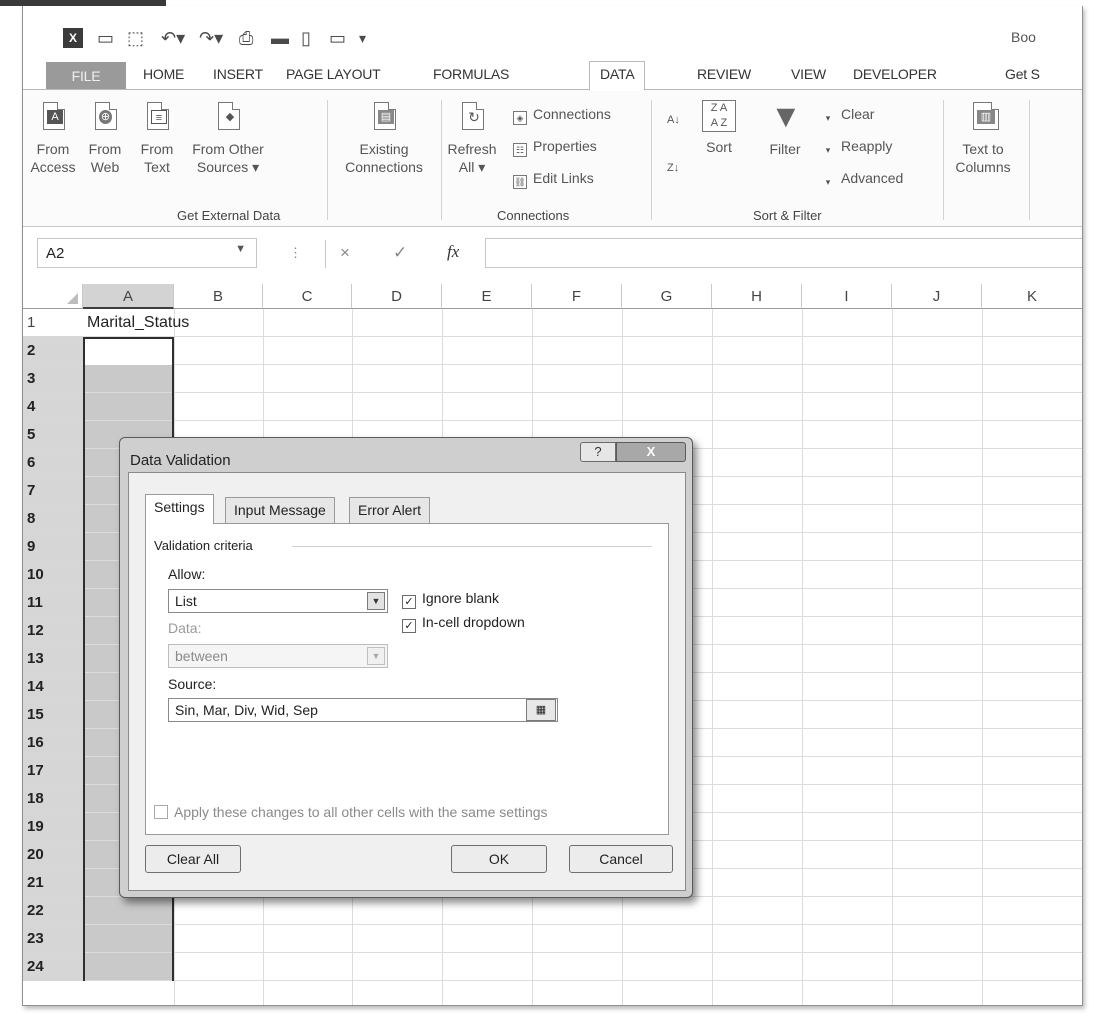 This screenshot has height=1031, width=1104. What do you see at coordinates (673, 168) in the screenshot?
I see `sort-z-to-a-icon: Z↓` at bounding box center [673, 168].